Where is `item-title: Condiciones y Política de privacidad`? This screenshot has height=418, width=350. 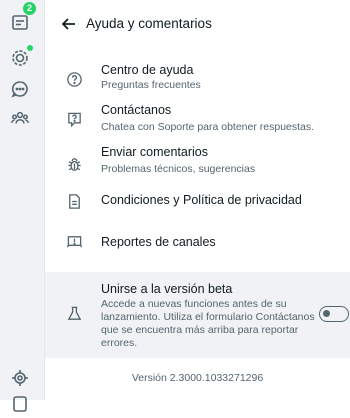 item-title: Condiciones y Política de privacidad is located at coordinates (201, 200).